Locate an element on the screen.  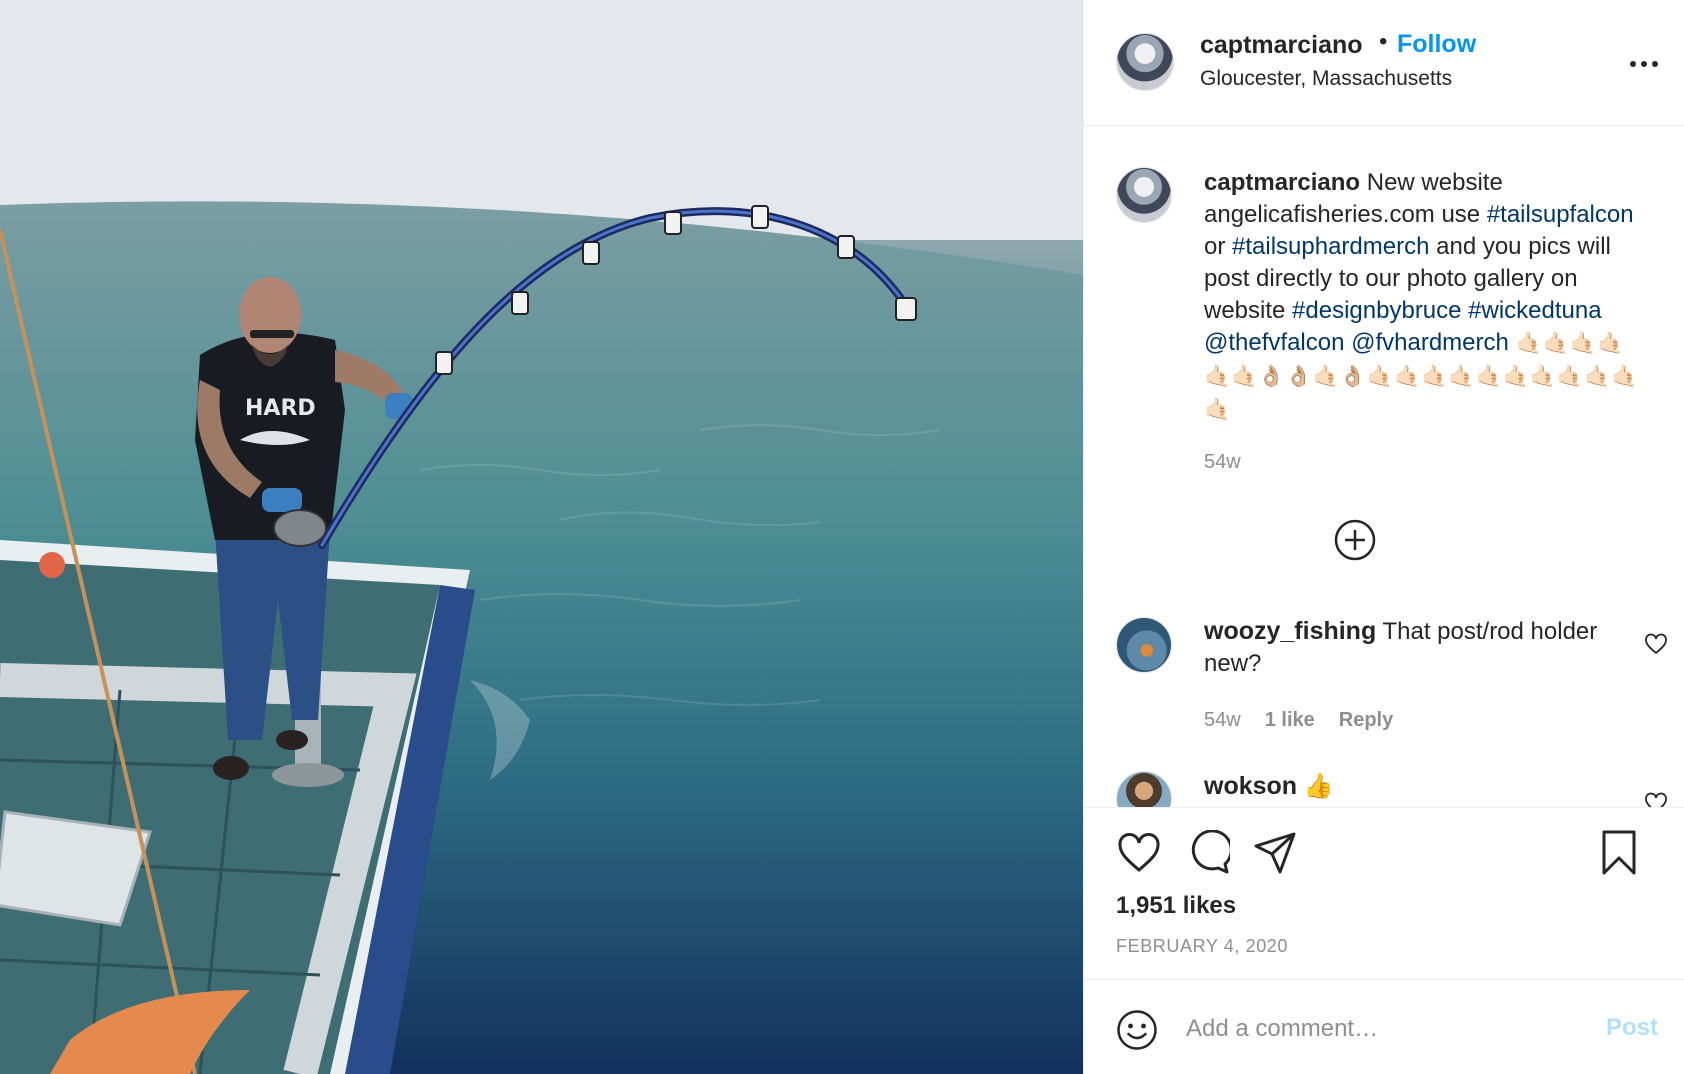
svg-text: HARD is located at coordinates (280, 408).